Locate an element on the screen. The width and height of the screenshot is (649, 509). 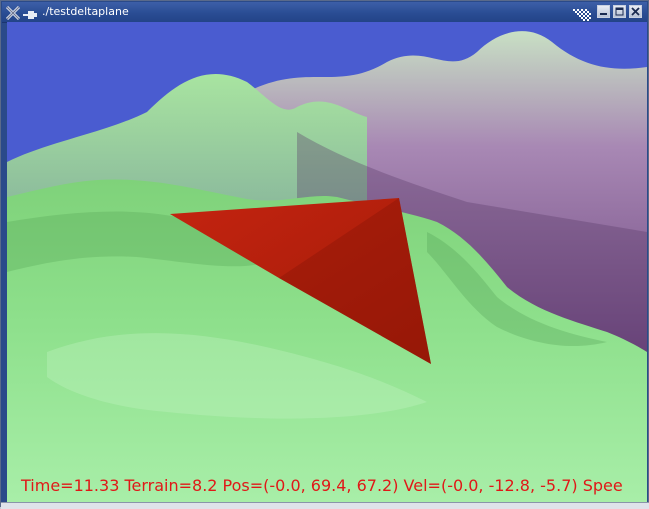
minimize-button is located at coordinates (603, 11).